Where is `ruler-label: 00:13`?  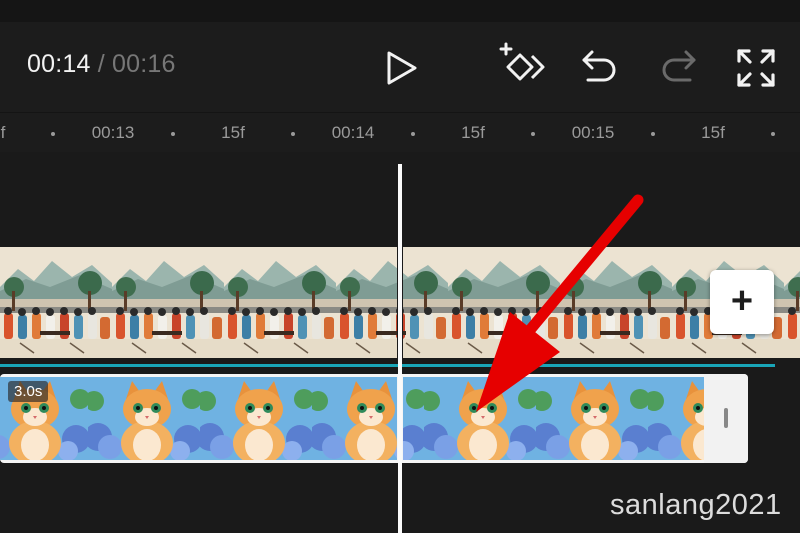
ruler-label: 00:13 is located at coordinates (113, 132).